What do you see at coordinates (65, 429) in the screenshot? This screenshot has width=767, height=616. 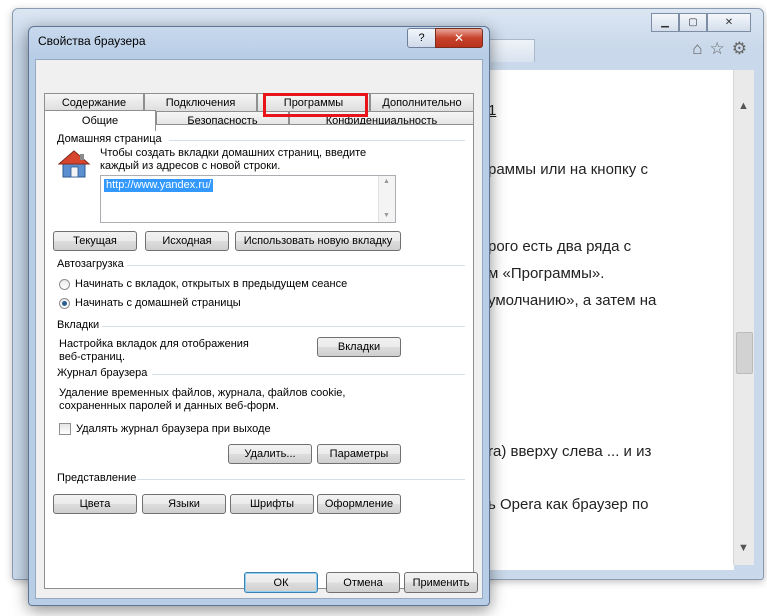 I see `delete-history-on-exit-checkbox` at bounding box center [65, 429].